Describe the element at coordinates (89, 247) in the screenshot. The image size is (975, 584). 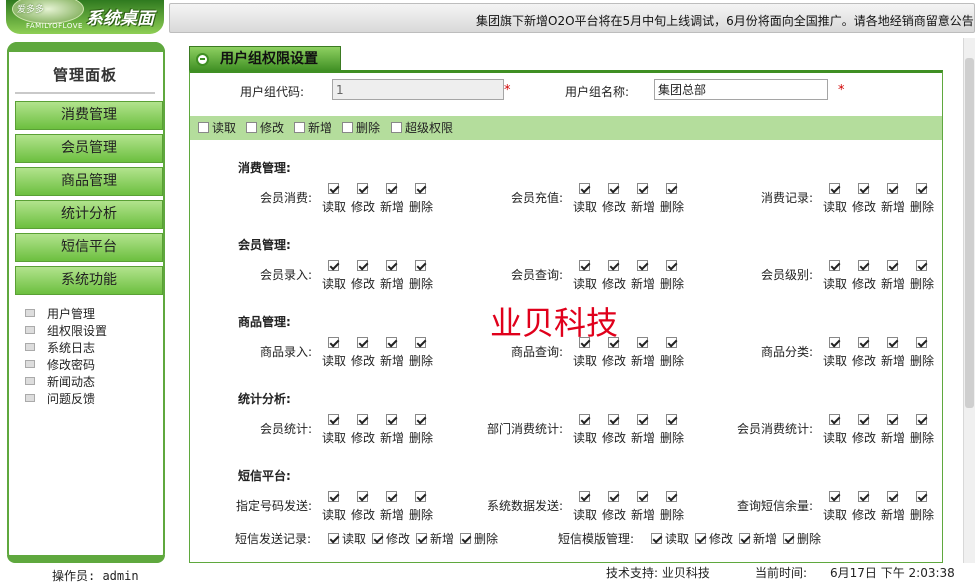
I see `sidebar-menu-item: 短信平台` at that location.